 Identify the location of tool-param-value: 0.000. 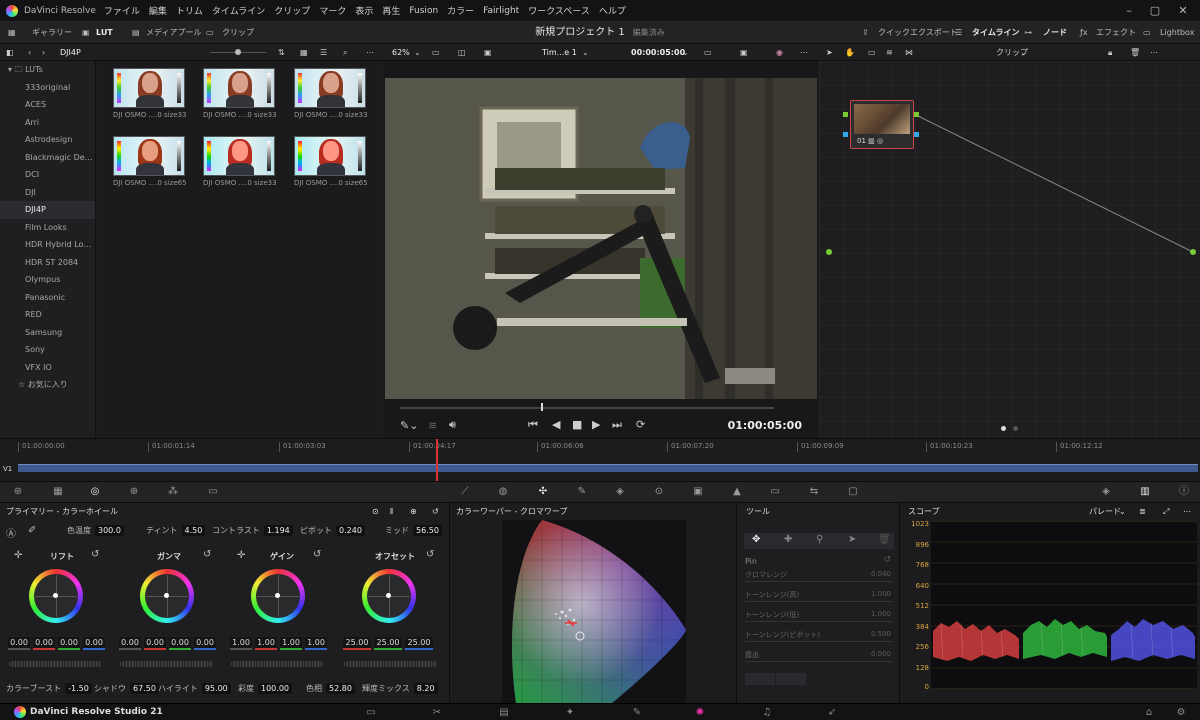
(881, 654).